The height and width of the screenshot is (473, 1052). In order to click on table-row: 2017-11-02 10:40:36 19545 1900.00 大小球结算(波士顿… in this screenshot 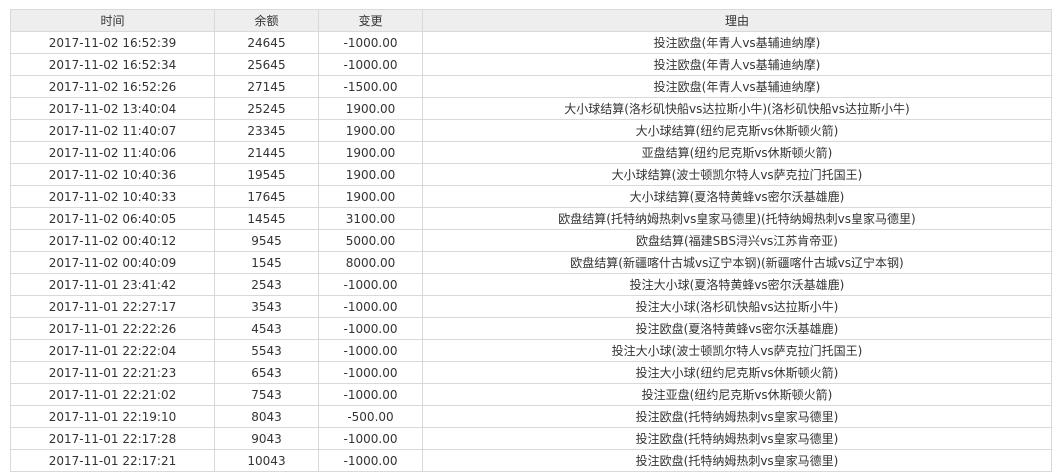, I will do `click(531, 174)`.